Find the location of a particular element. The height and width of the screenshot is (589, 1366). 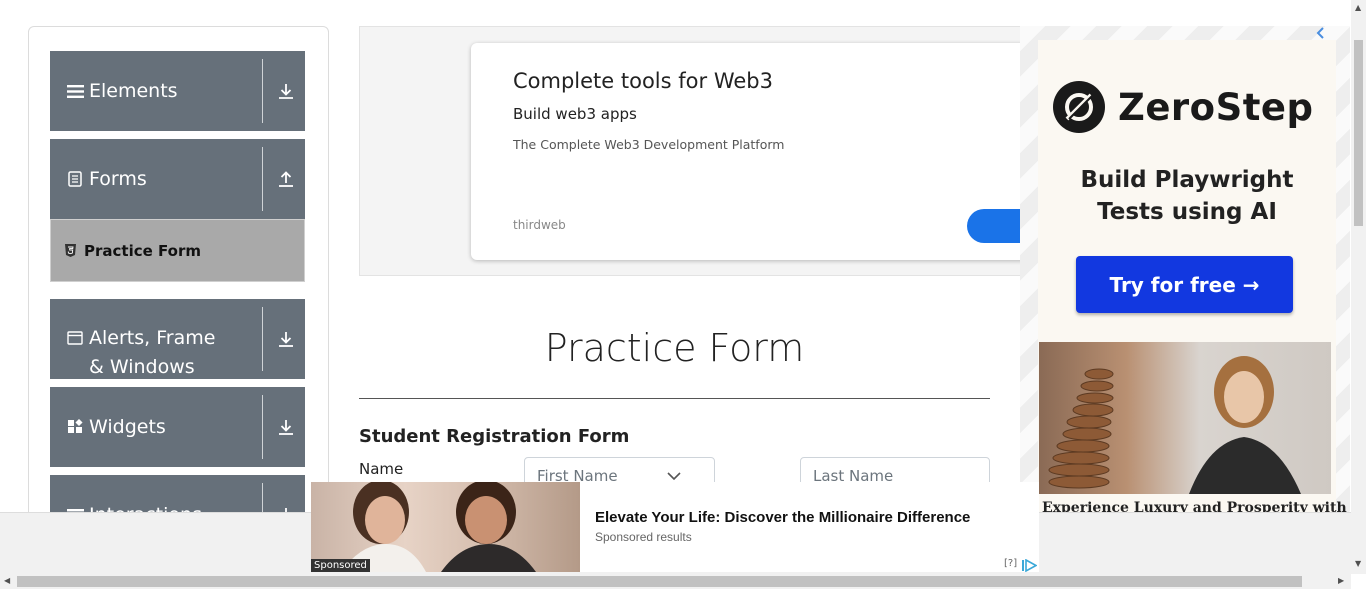

scroll-left-arrow-icon: ◀ is located at coordinates (7, 580).